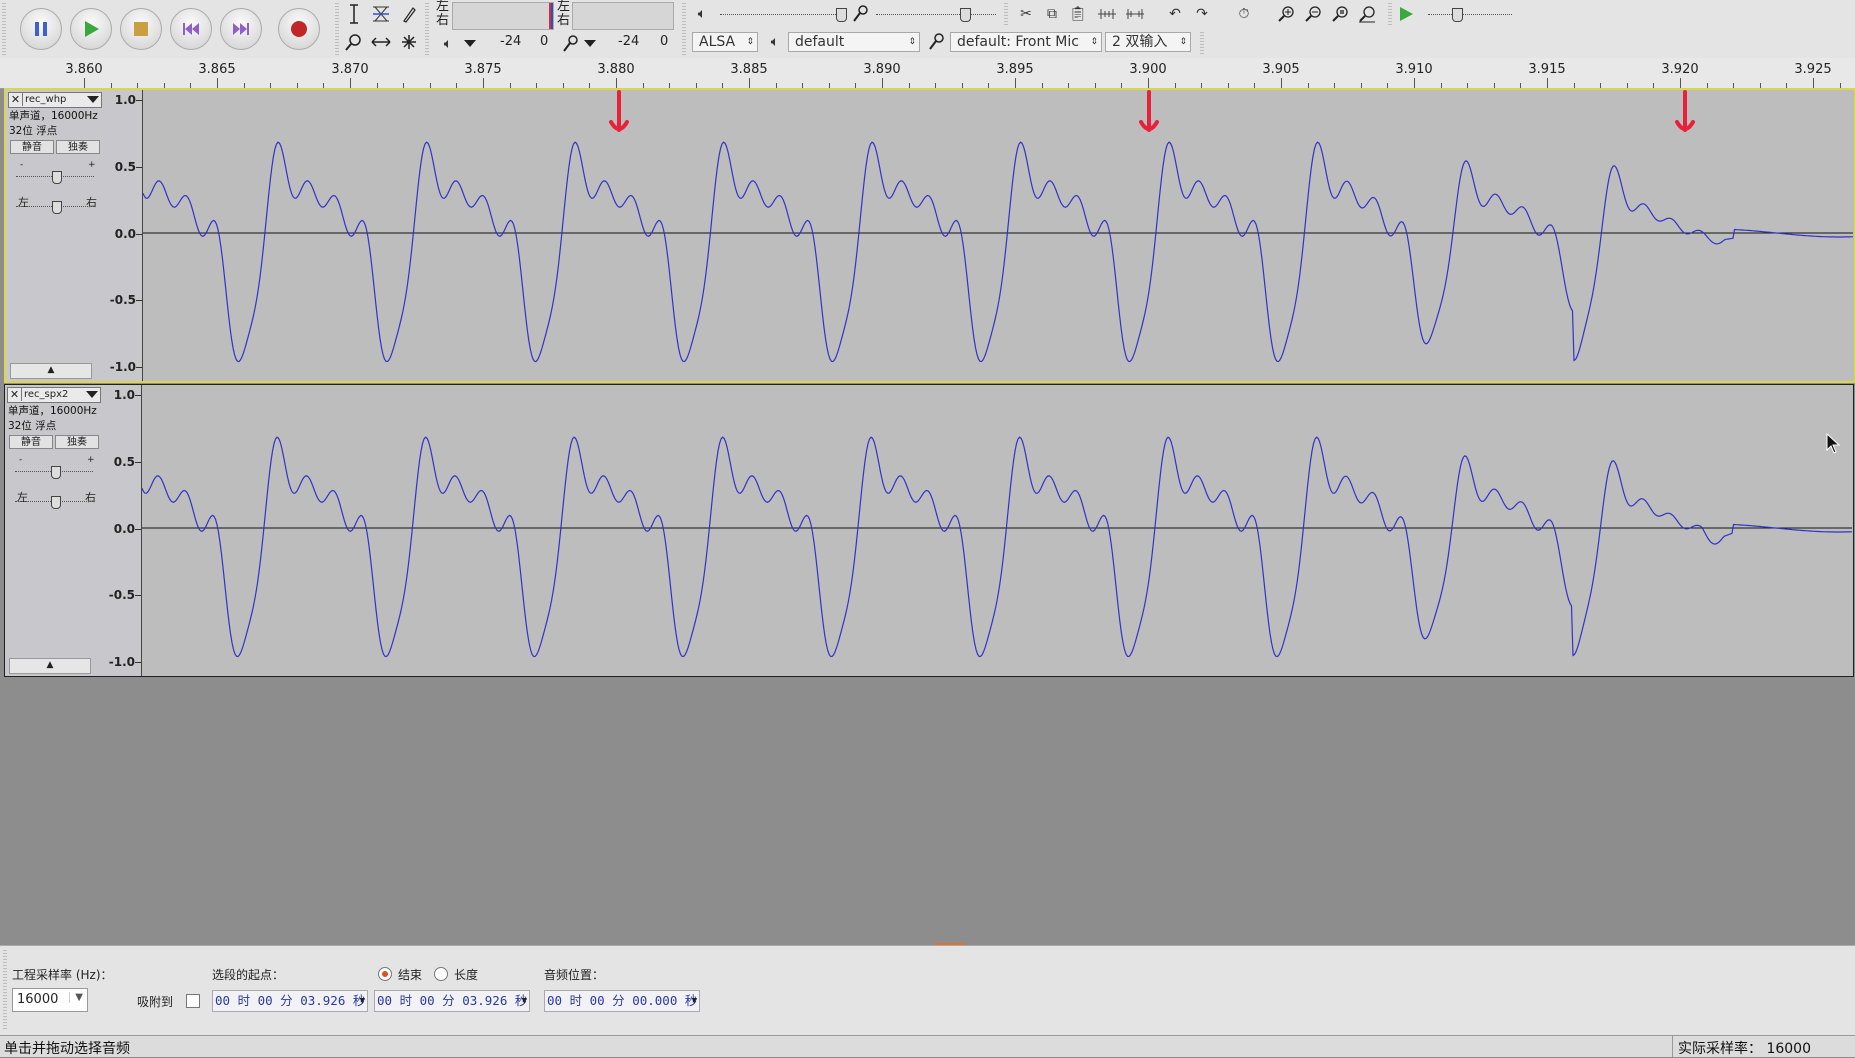 The image size is (1855, 1058). I want to click on zoom-in-icon, so click(1286, 14).